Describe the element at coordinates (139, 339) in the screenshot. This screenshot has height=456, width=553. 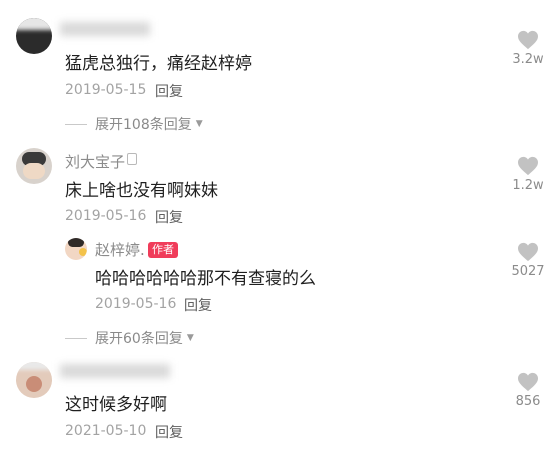
I see `expand-replies-label: 展开60条回复` at that location.